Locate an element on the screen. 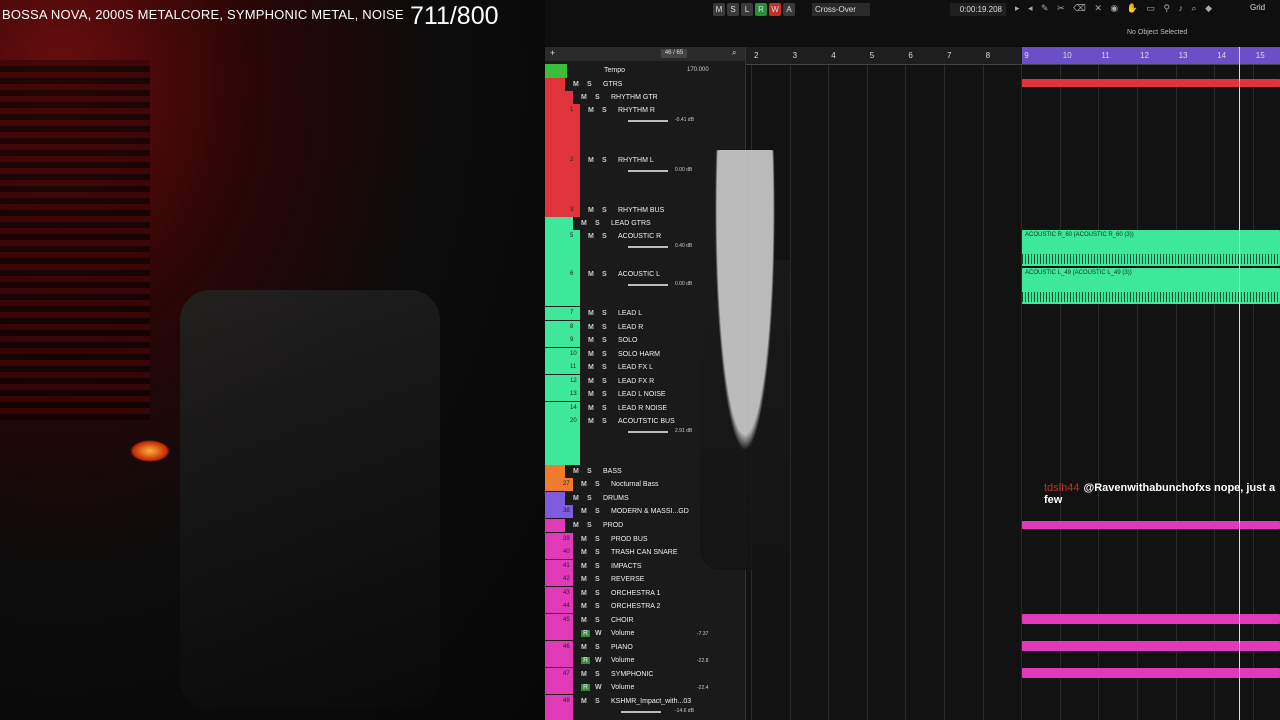  audio-part: ACOUSTIC L_49 (ACOUSTIC L_49 (3)) is located at coordinates (1151, 286).